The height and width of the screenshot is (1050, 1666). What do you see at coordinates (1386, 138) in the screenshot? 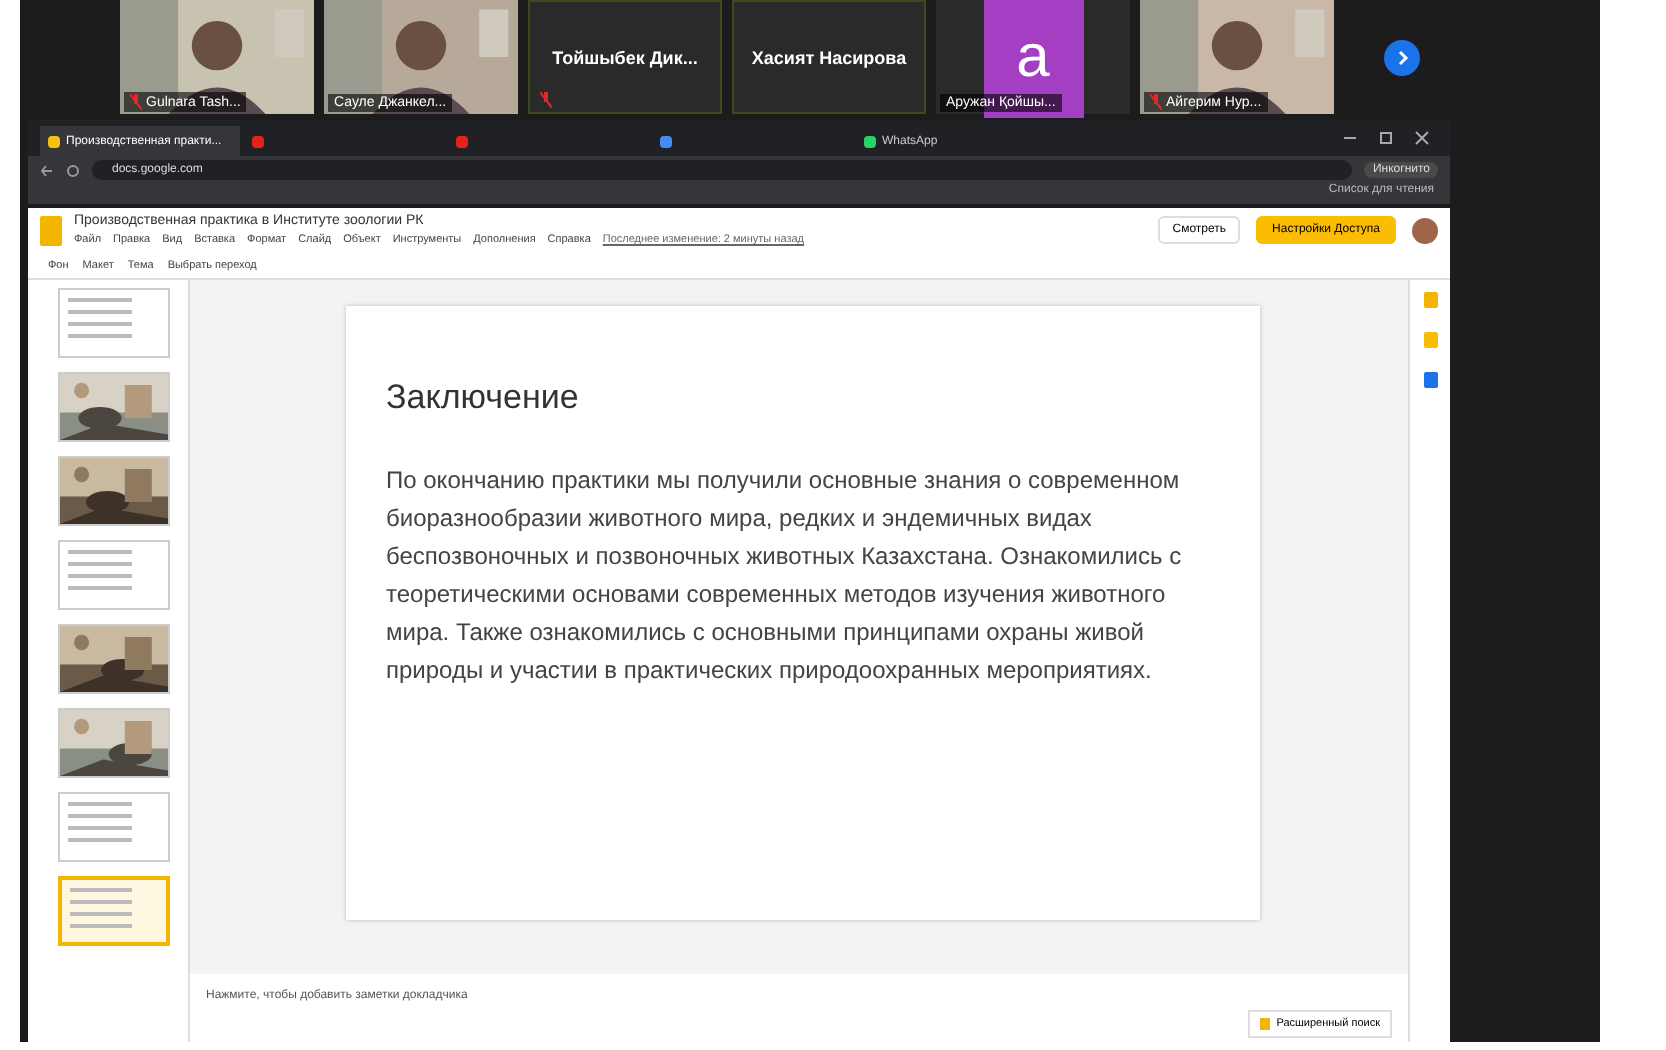
I see `maximize-icon` at bounding box center [1386, 138].